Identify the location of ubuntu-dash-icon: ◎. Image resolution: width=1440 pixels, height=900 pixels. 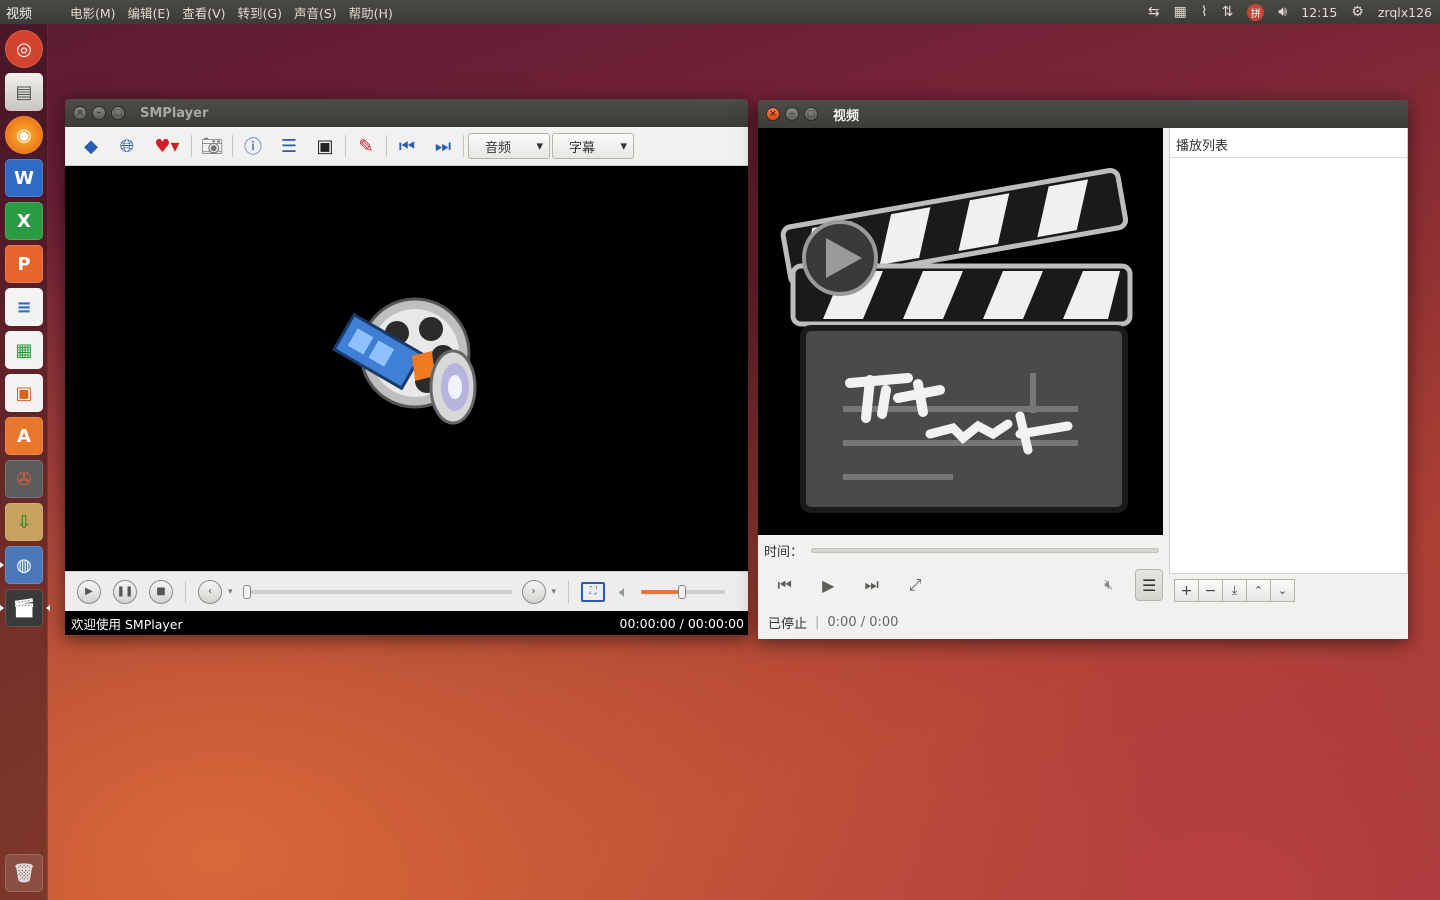
(24, 49).